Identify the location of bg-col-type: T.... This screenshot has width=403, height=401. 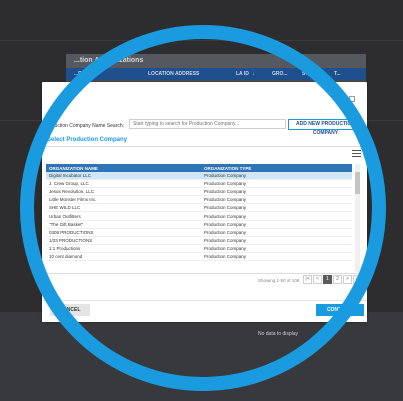
(337, 74).